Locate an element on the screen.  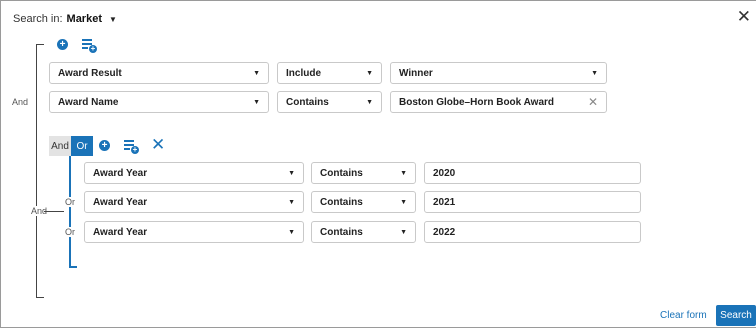
and-or-toggle: And Or is located at coordinates (71, 146).